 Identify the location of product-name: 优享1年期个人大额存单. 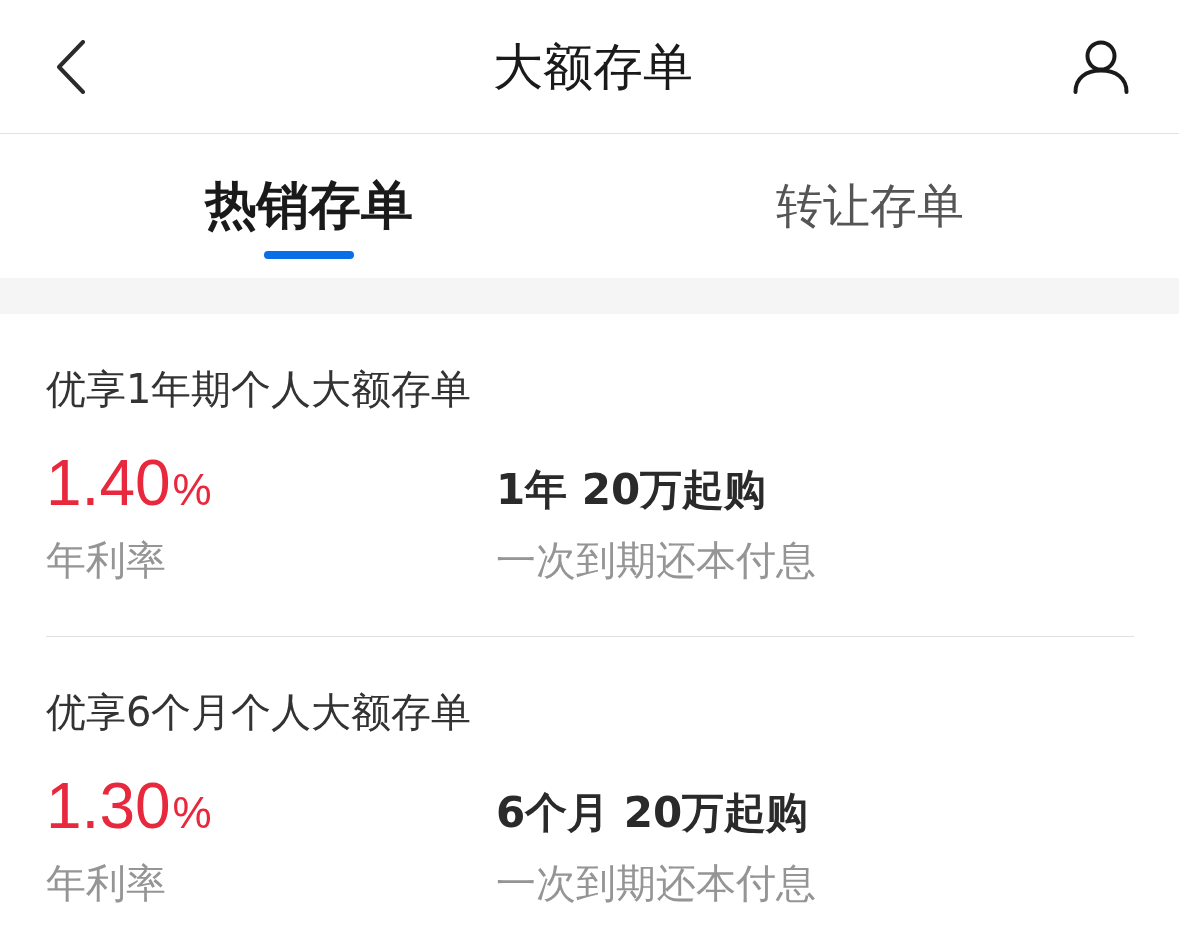
(259, 389).